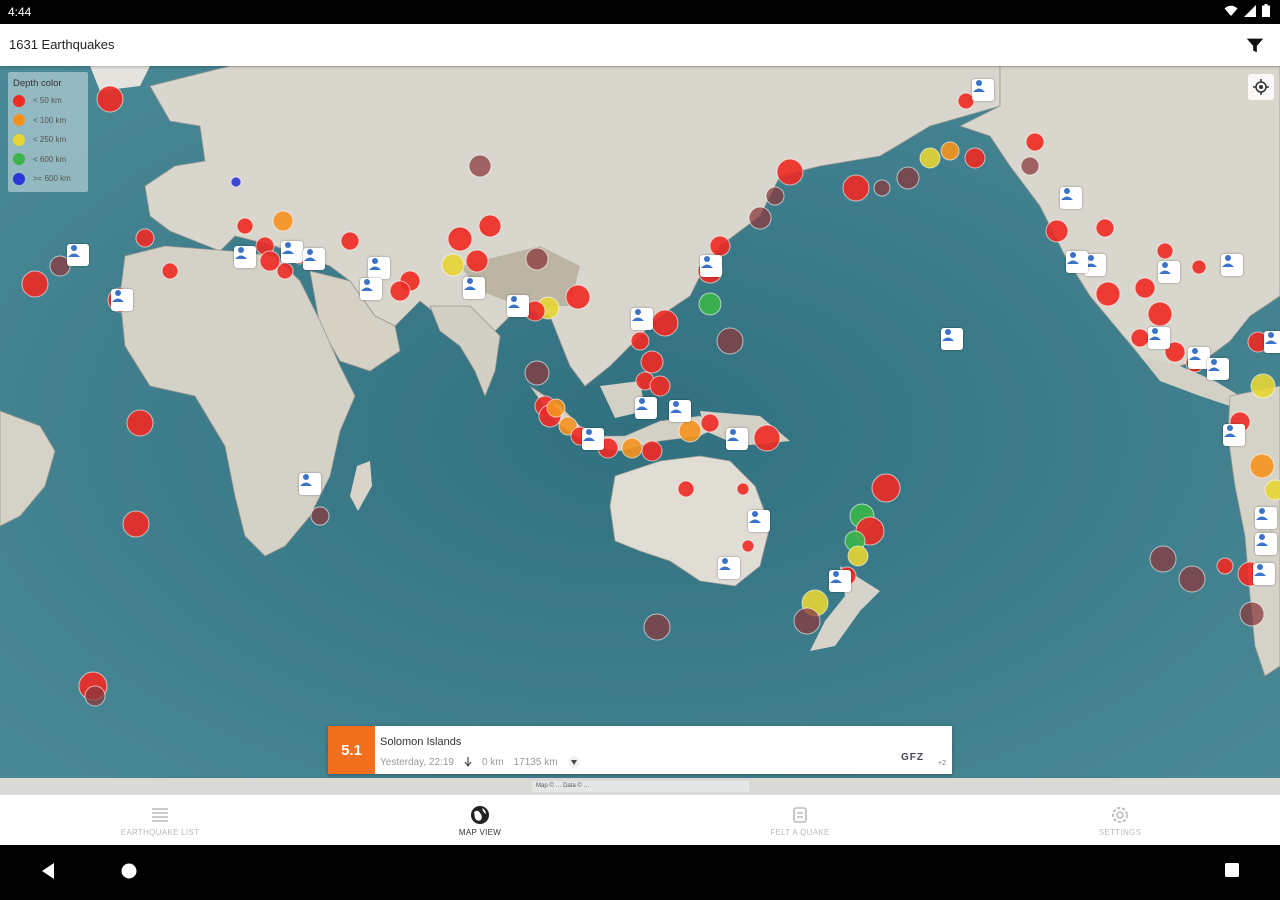 This screenshot has width=1280, height=900. Describe the element at coordinates (48, 871) in the screenshot. I see `back-icon` at that location.